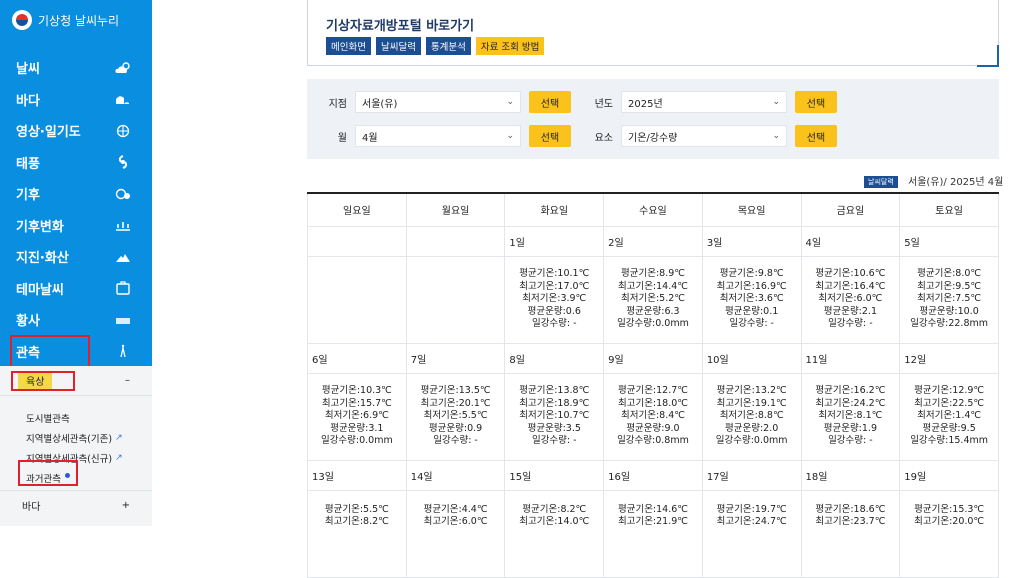 Image resolution: width=1024 pixels, height=578 pixels. What do you see at coordinates (123, 288) in the screenshot?
I see `theme-weather-icon` at bounding box center [123, 288].